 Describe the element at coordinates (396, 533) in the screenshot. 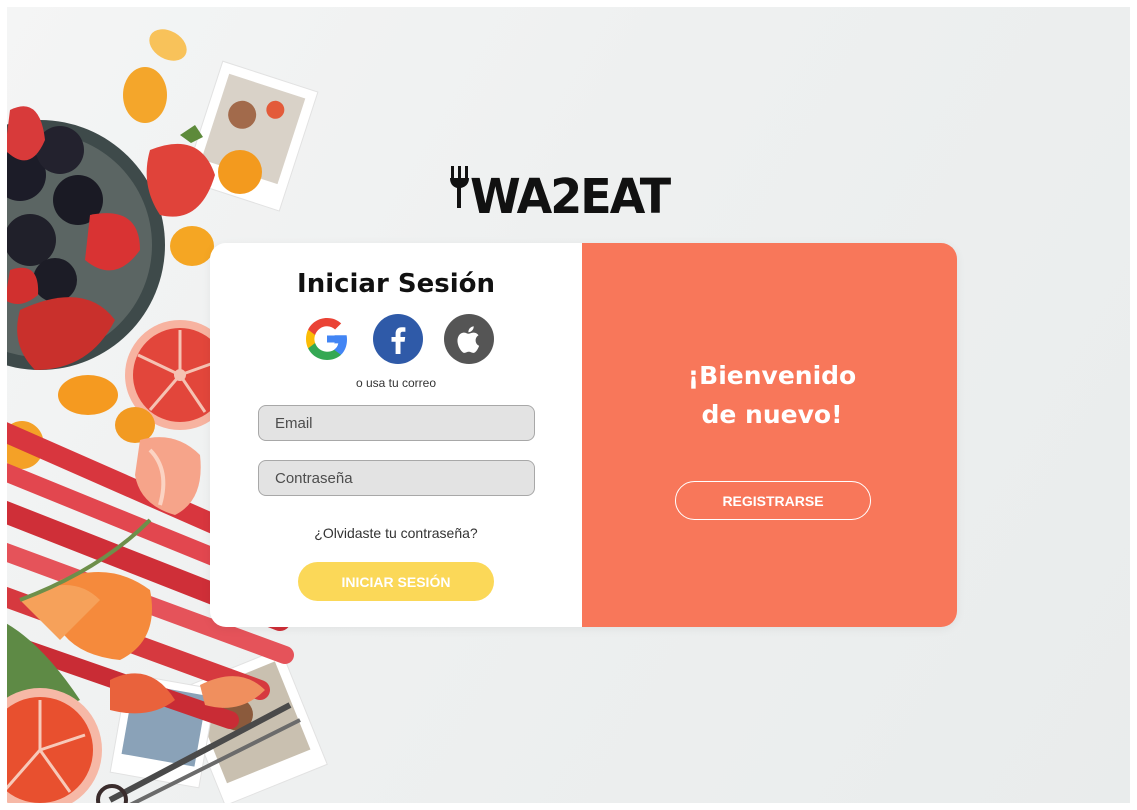

I see `forgot-password-link: ¿Olvidaste tu contraseña?` at that location.